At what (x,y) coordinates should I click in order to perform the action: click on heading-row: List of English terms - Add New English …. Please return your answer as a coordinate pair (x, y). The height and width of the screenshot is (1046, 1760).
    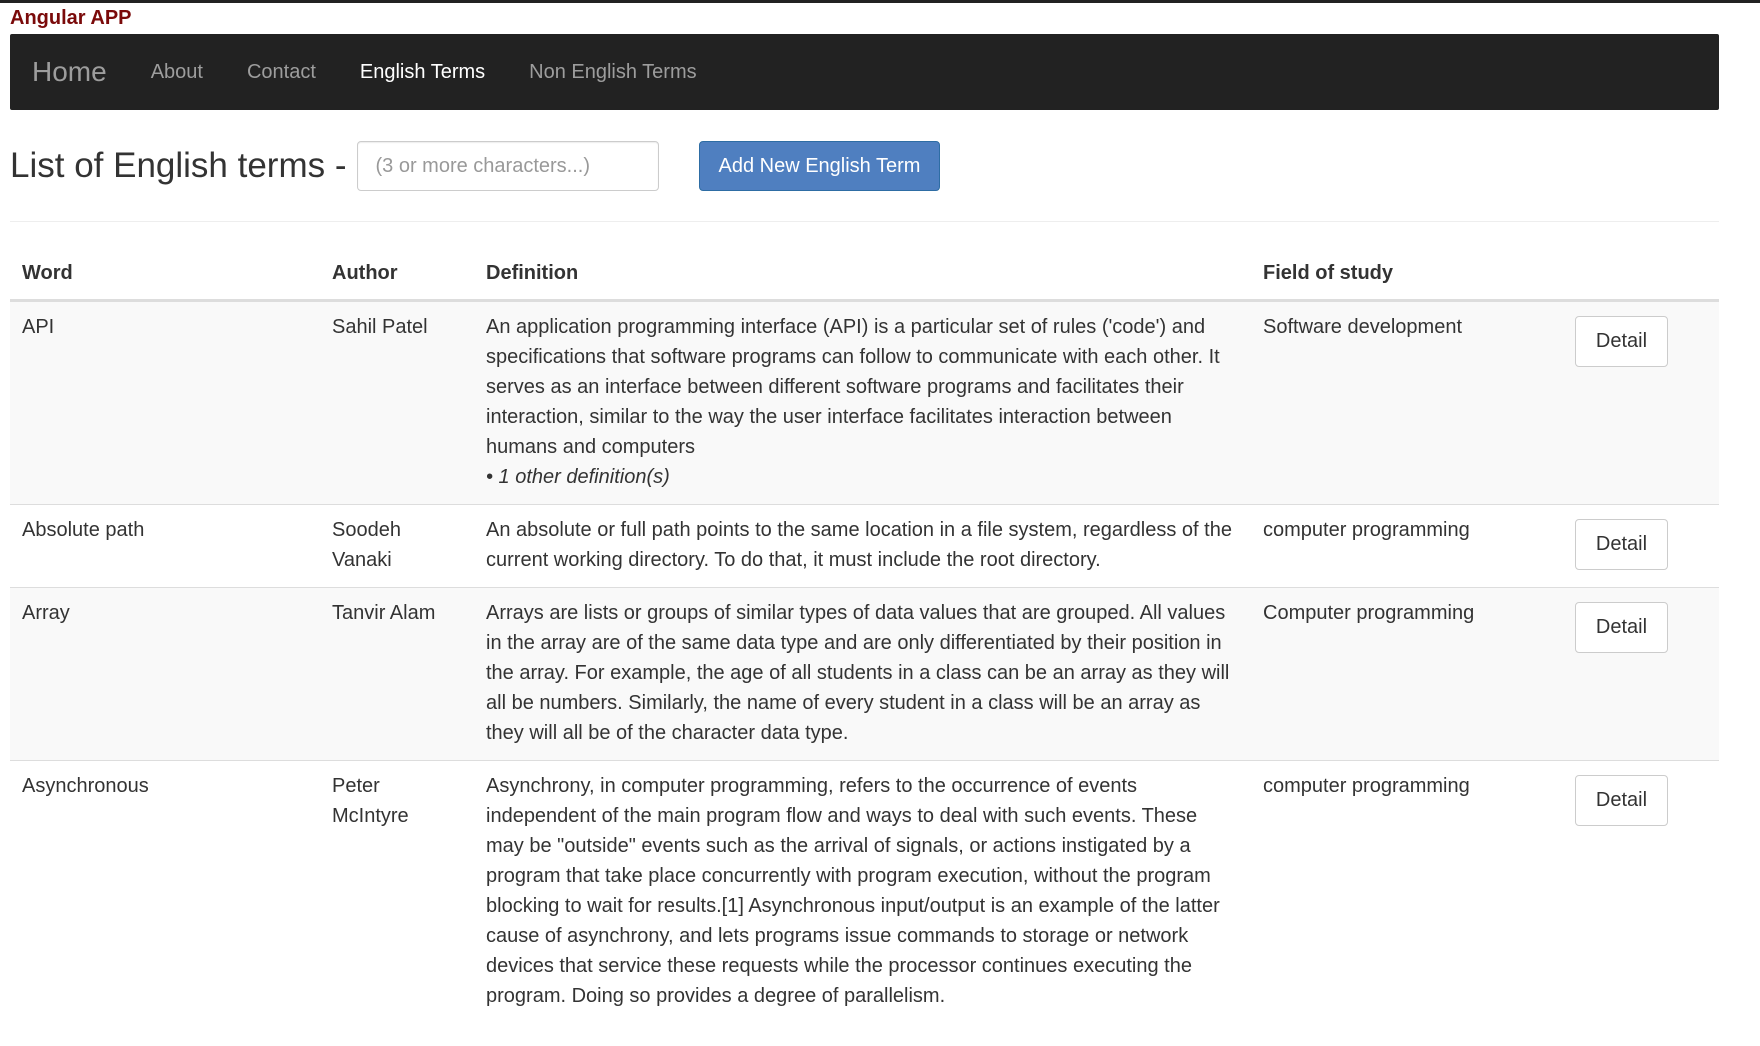
    Looking at the image, I should click on (475, 166).